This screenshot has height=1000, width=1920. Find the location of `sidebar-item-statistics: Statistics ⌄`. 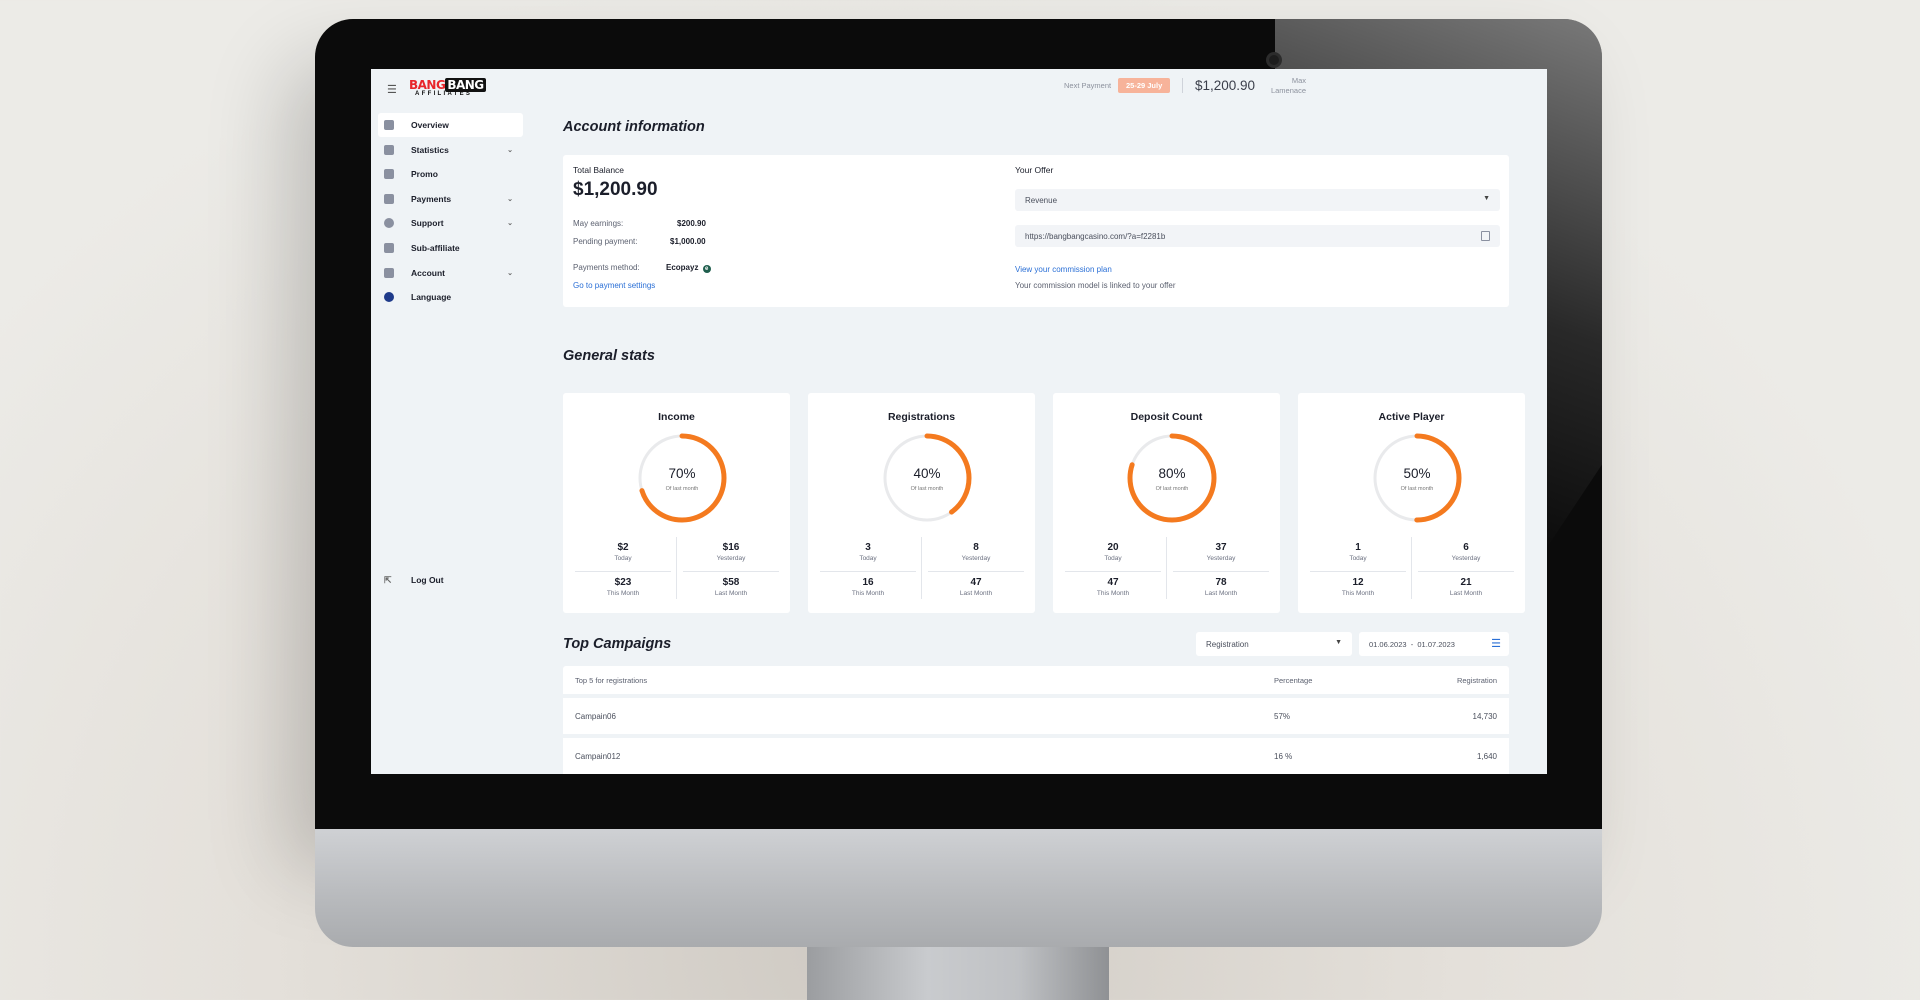

sidebar-item-statistics: Statistics ⌄ is located at coordinates (450, 150).